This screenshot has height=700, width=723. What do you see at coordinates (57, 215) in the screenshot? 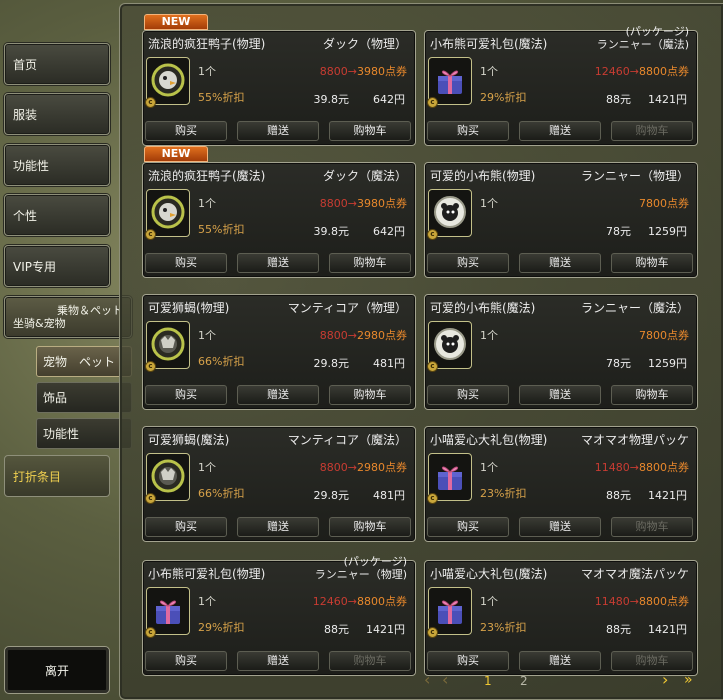
I see `sidebar-item-personality: 个性` at bounding box center [57, 215].